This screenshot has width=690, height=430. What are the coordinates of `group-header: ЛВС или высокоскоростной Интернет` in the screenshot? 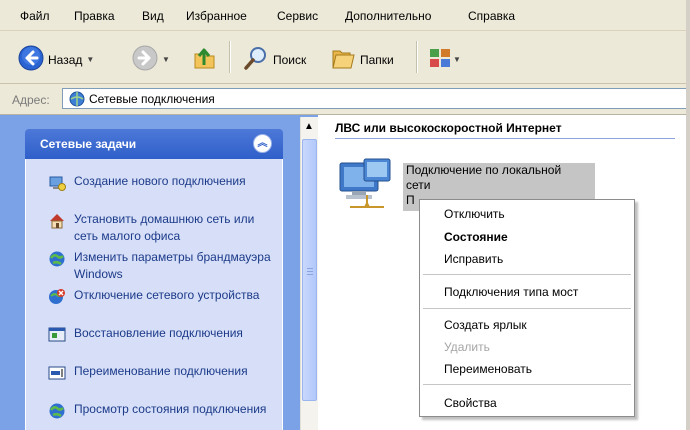 It's located at (448, 128).